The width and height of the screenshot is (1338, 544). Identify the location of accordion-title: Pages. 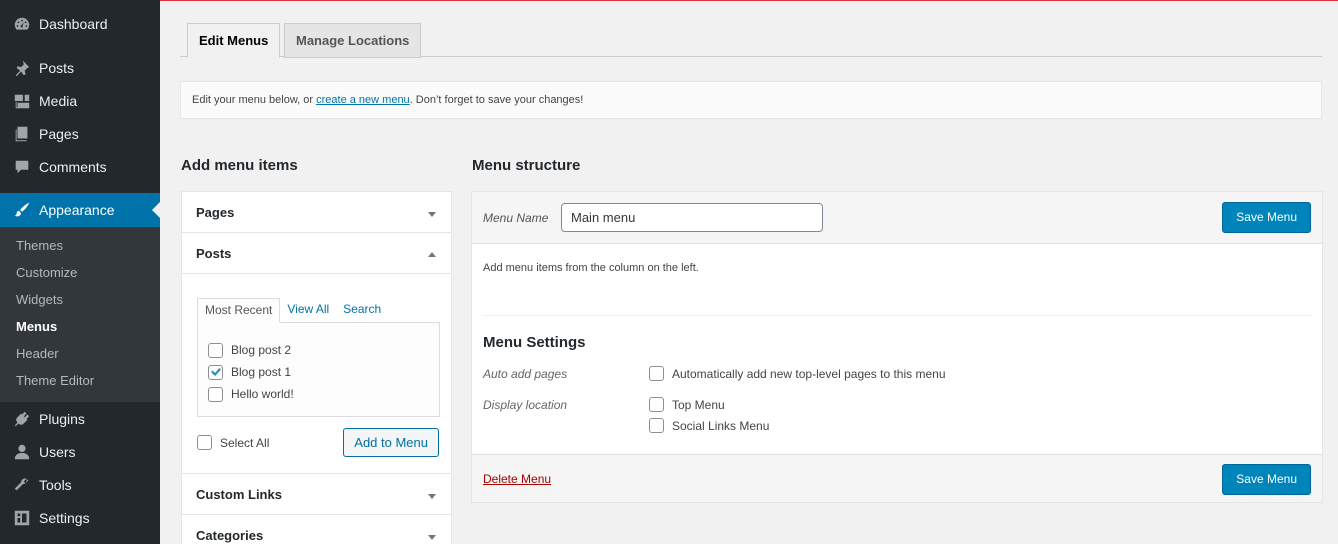
(215, 212).